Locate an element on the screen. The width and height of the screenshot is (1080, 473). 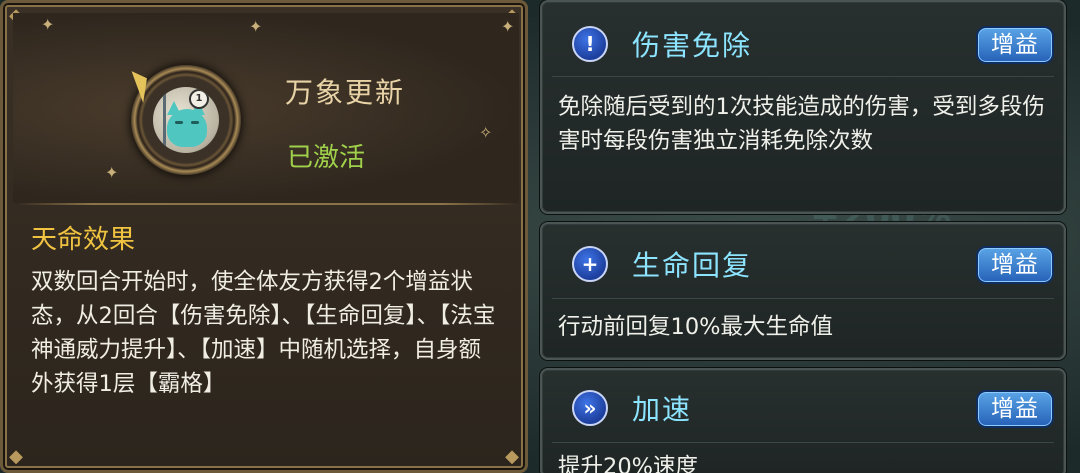
buff-description: 行动前回复10%最大生命值 is located at coordinates (696, 327).